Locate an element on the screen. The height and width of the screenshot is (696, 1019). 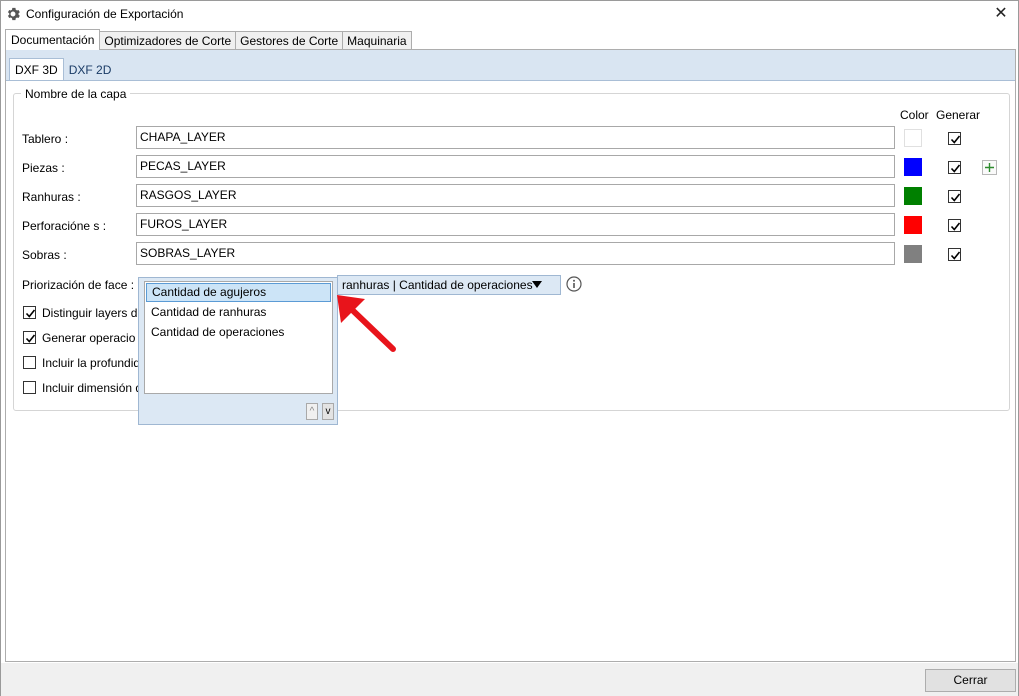
sobras-label: Sobras : is located at coordinates (44, 255).